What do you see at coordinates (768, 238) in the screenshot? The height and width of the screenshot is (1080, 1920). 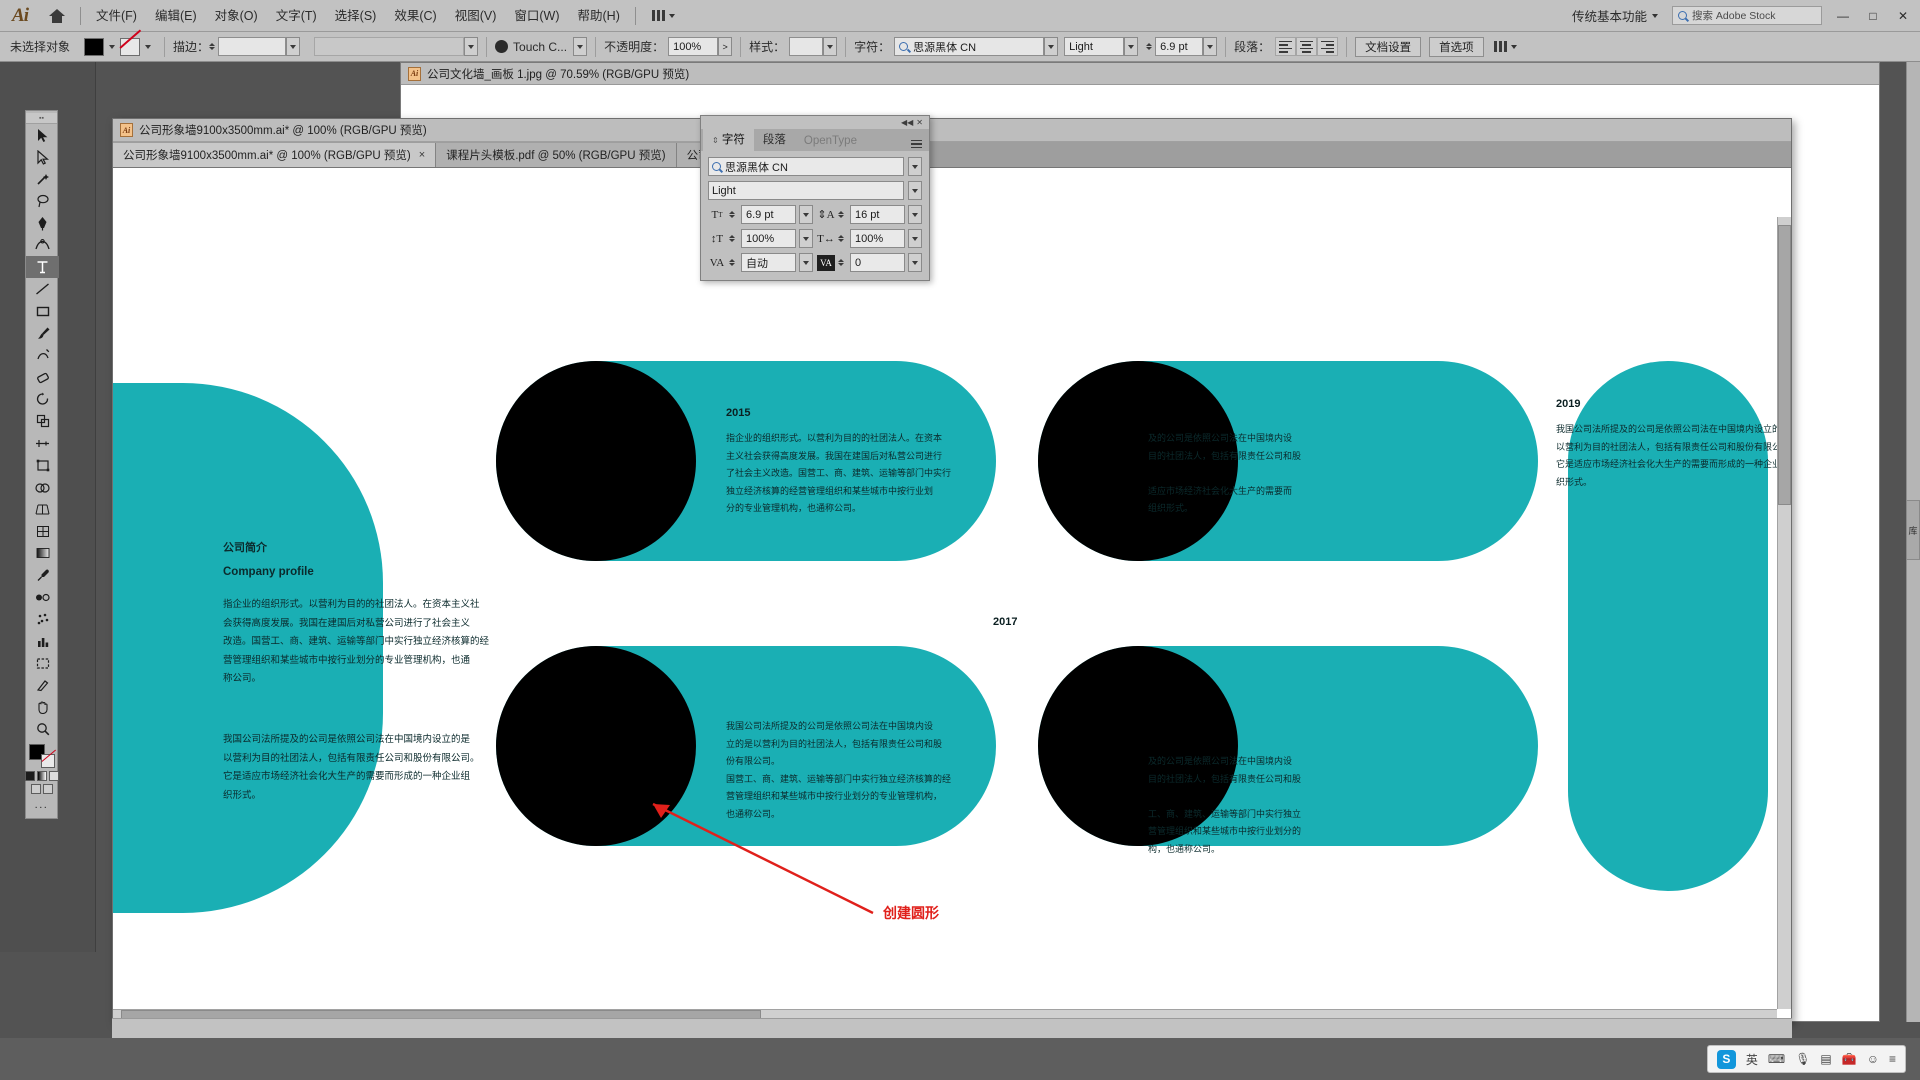 I see `vertical-scale-input: 100%` at bounding box center [768, 238].